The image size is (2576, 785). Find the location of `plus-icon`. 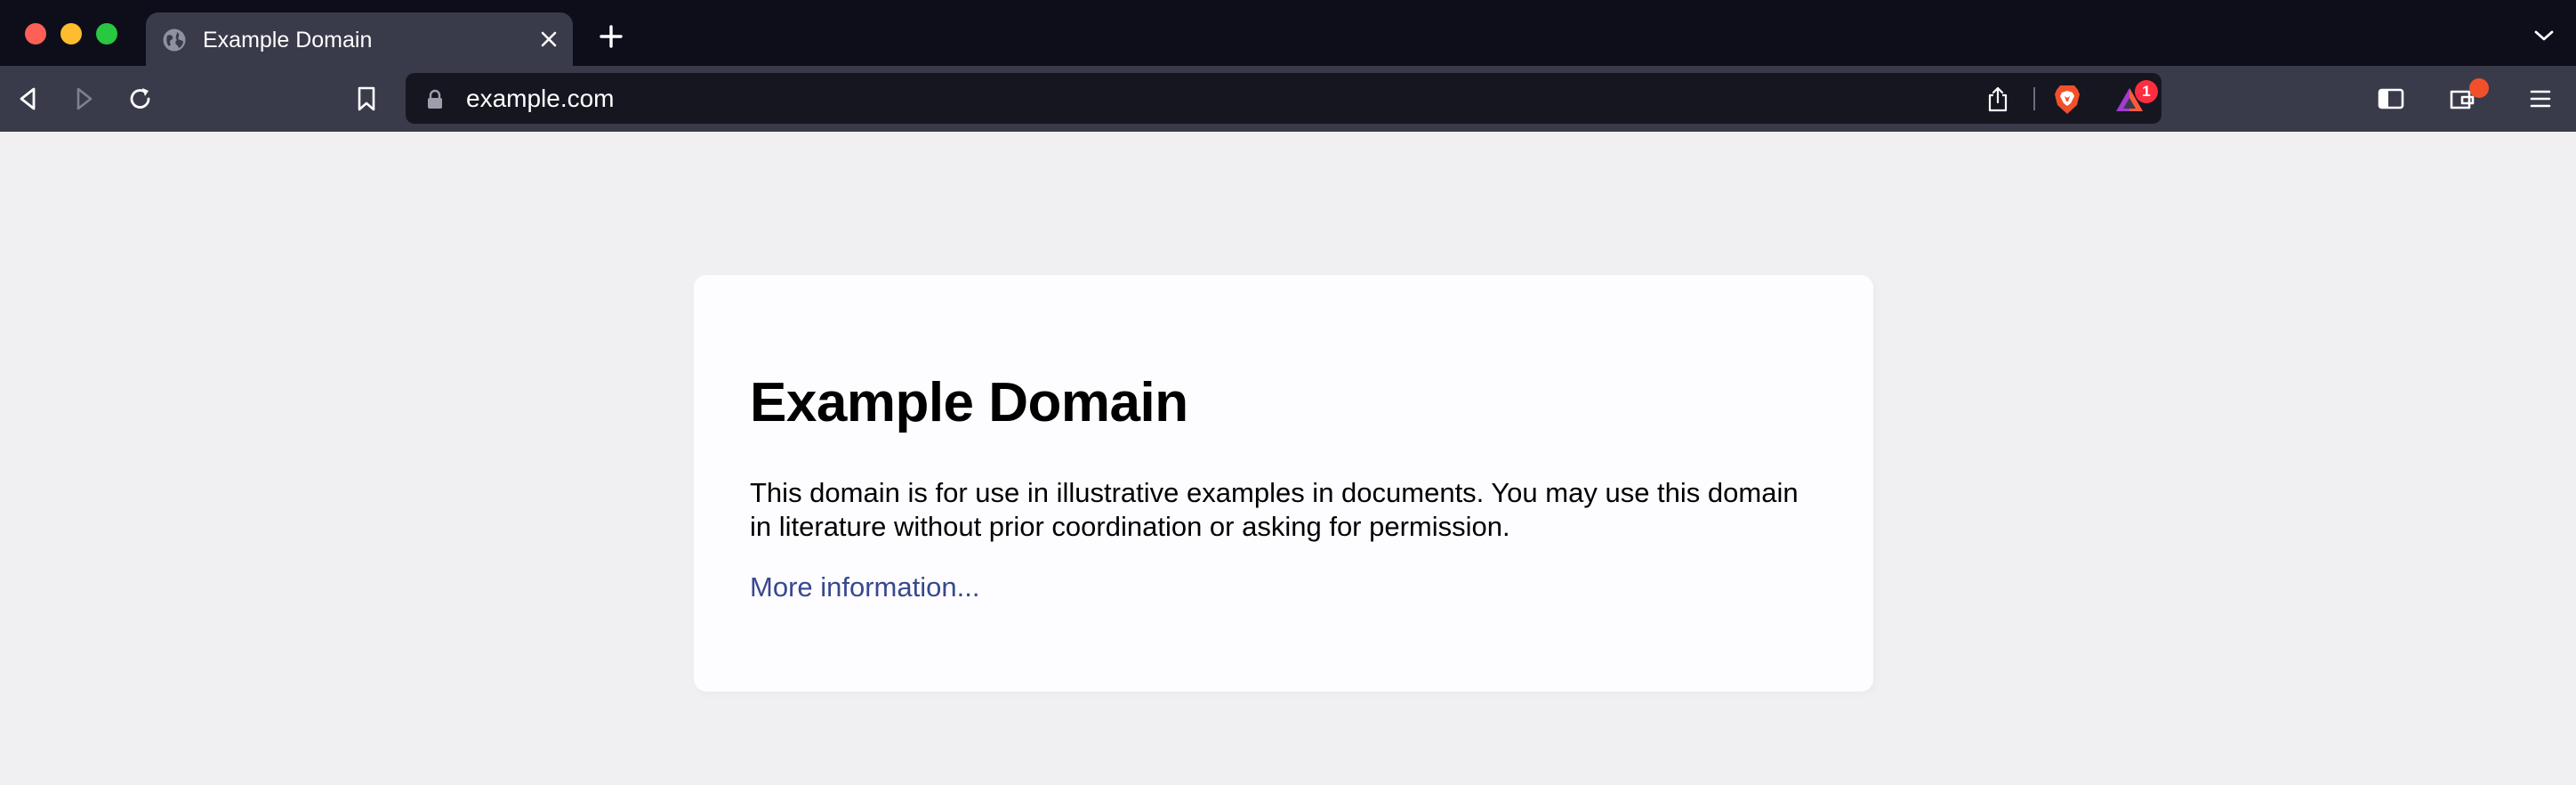

plus-icon is located at coordinates (611, 36).